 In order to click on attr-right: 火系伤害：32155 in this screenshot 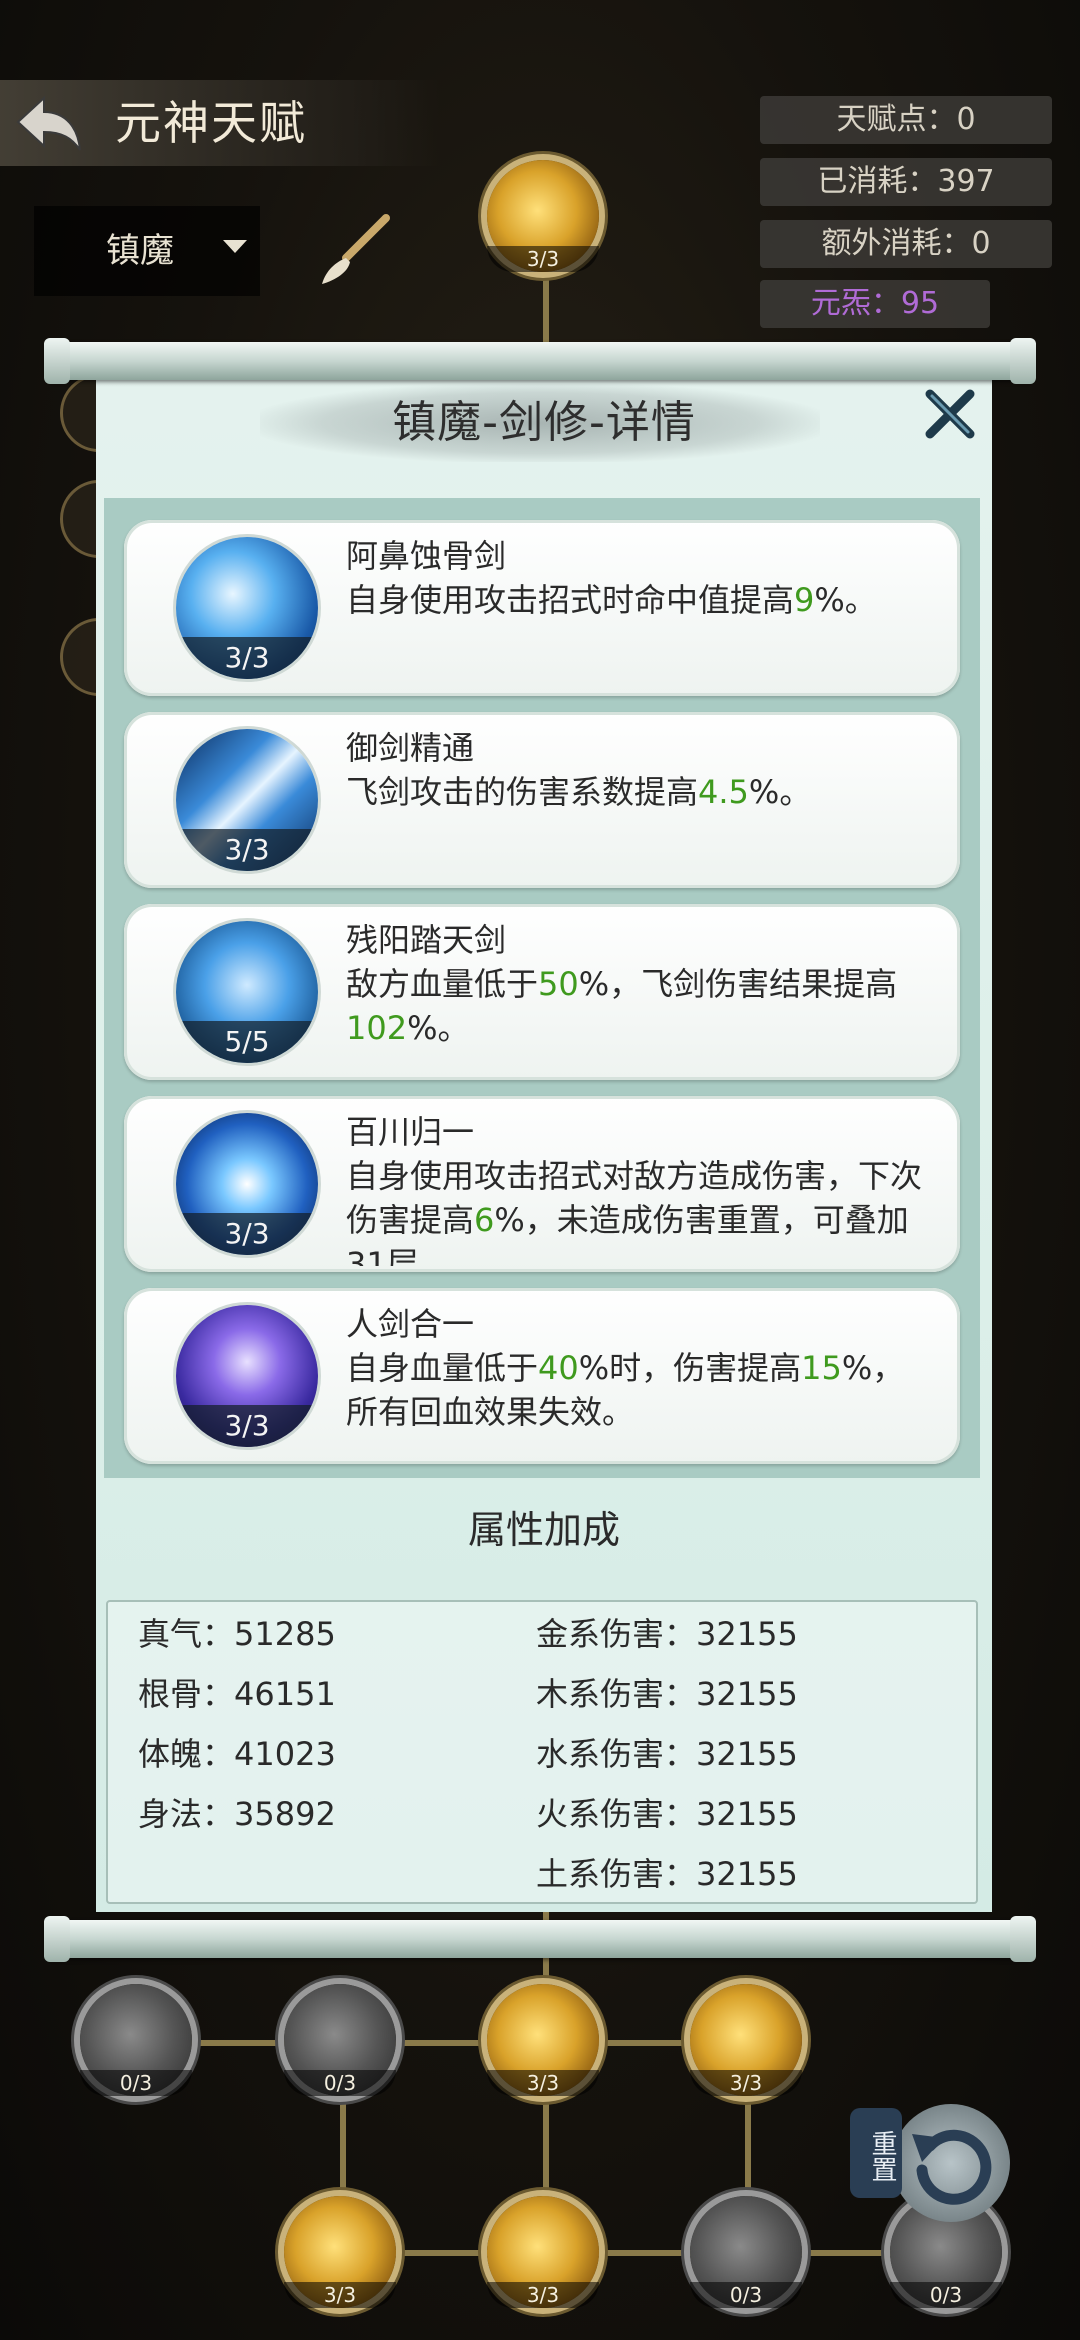, I will do `click(667, 1814)`.